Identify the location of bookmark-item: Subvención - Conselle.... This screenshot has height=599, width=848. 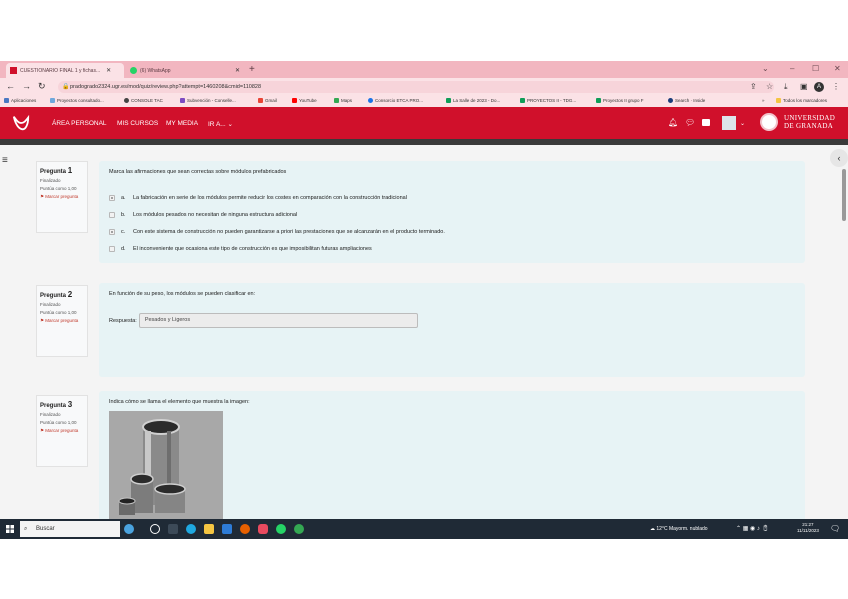
(208, 100).